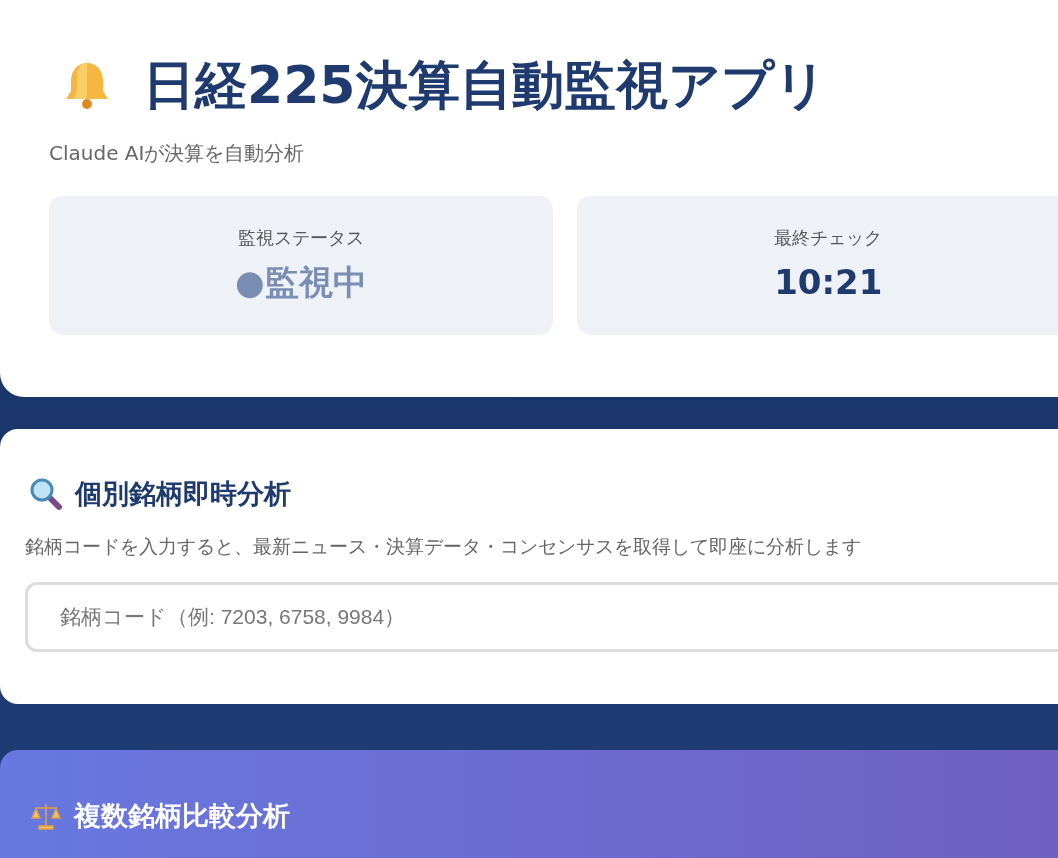 This screenshot has height=858, width=1058. What do you see at coordinates (300, 237) in the screenshot?
I see `stat-label: 監視ステータス` at bounding box center [300, 237].